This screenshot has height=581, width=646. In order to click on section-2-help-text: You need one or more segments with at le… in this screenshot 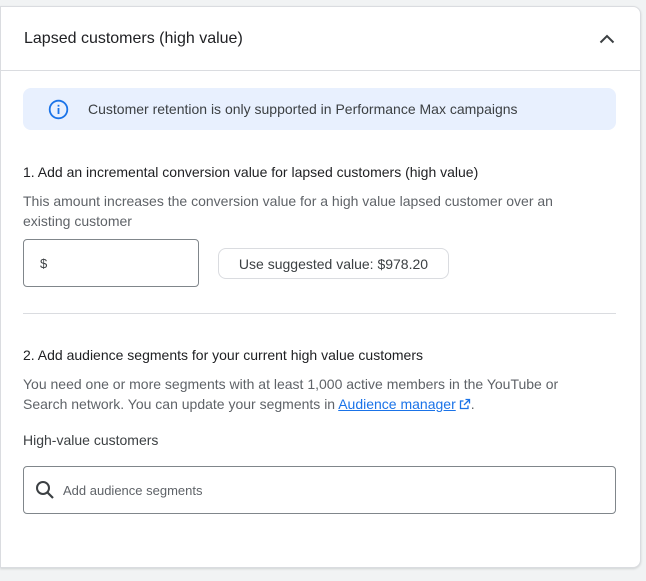, I will do `click(313, 394)`.